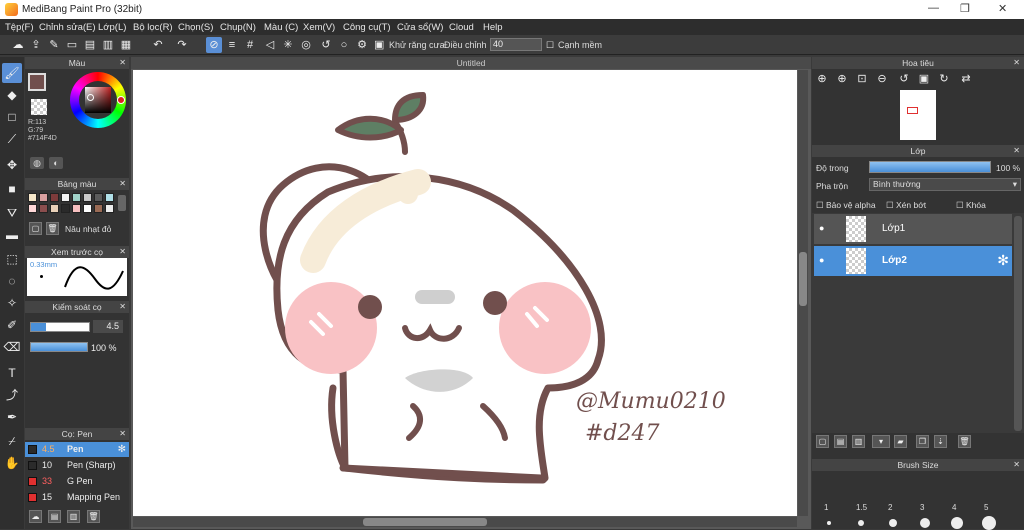 The image size is (1024, 530). Describe the element at coordinates (906, 205) in the screenshot. I see `clipping-checkbox: ☐ Xén bớt` at that location.